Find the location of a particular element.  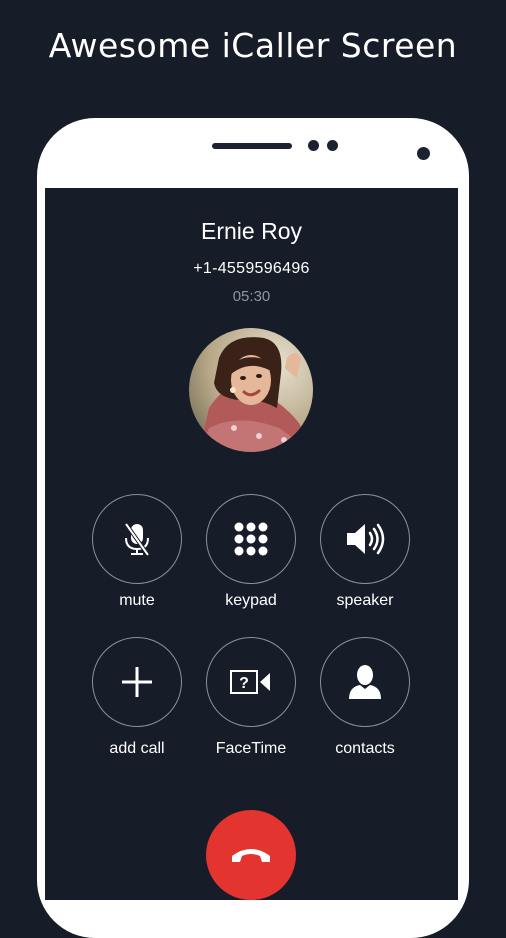

contacts-label: contacts is located at coordinates (365, 748).